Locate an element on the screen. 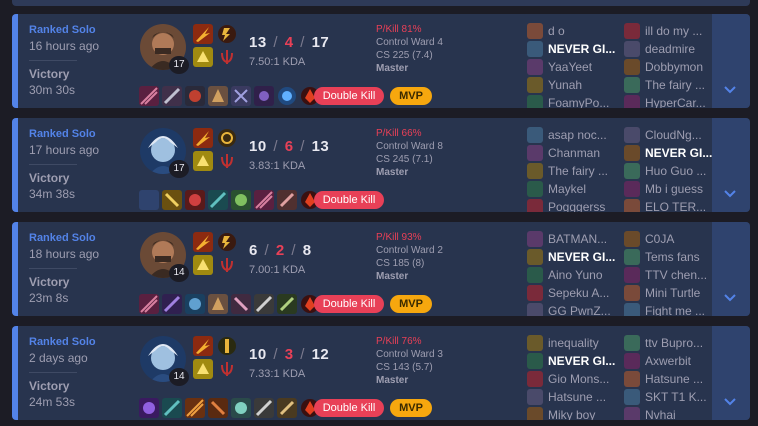 This screenshot has width=758, height=426. participant: YaaYeet is located at coordinates (575, 67).